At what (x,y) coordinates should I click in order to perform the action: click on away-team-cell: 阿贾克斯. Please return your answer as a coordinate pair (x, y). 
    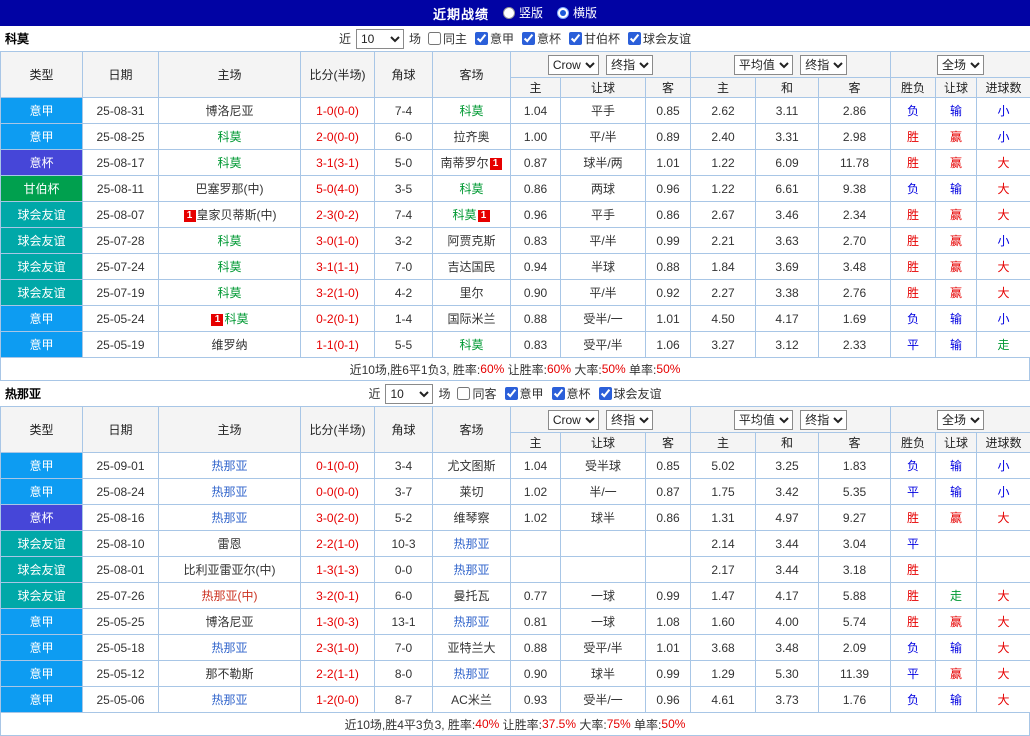
    Looking at the image, I should click on (472, 241).